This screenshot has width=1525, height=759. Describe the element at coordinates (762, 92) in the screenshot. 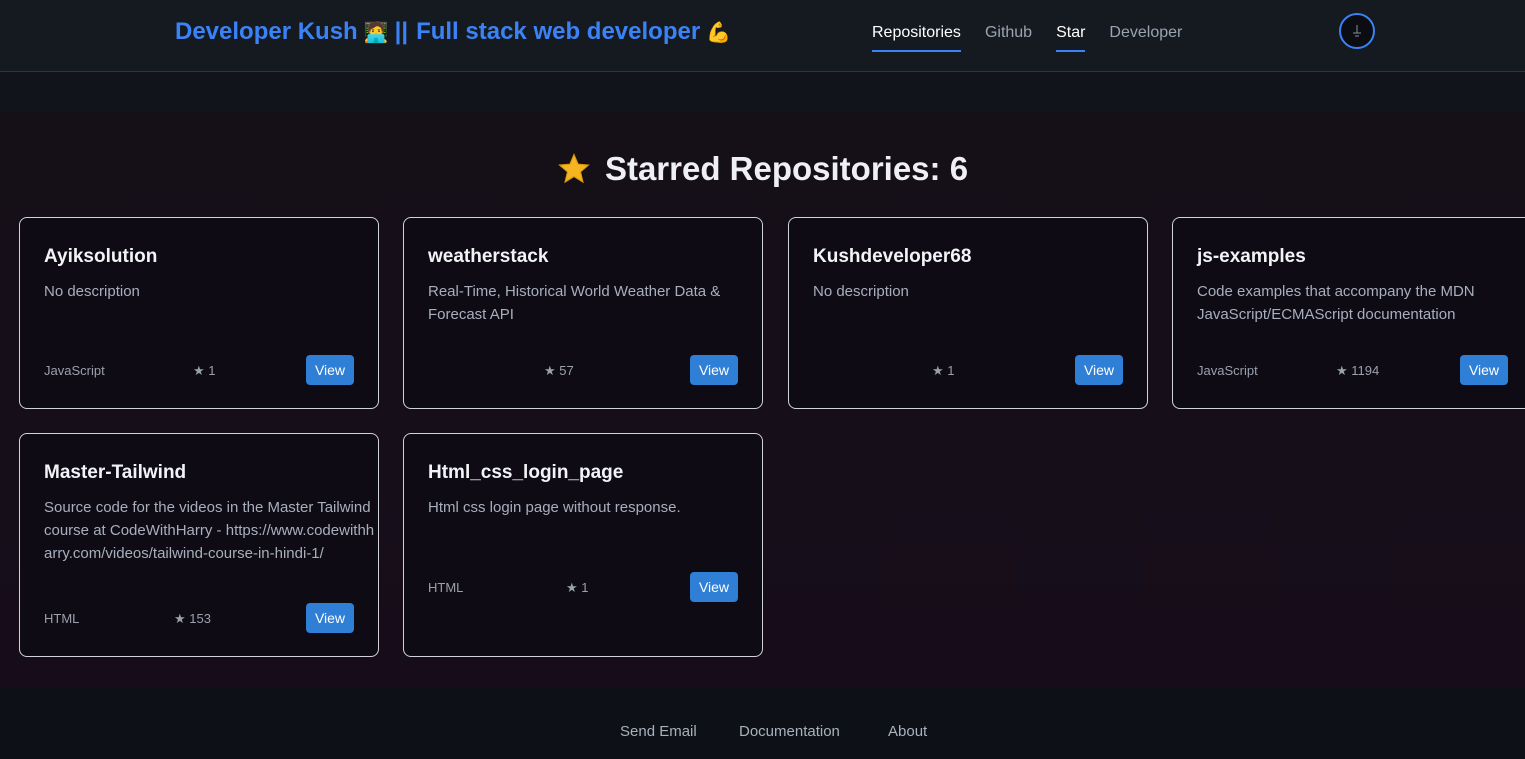

I see `header-strip` at that location.